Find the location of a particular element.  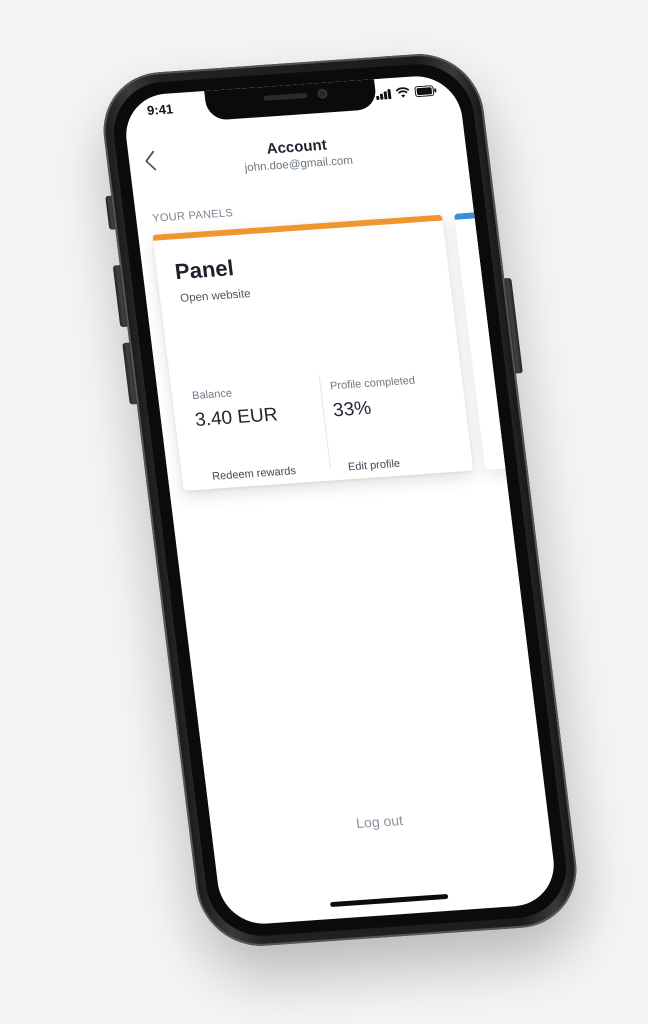

profile-completed-label: Profile completed is located at coordinates (372, 383).